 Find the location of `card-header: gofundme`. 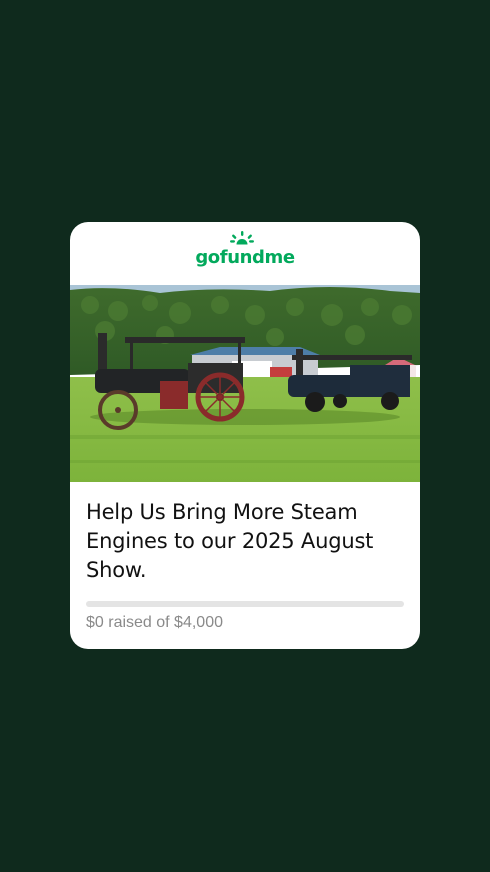

card-header: gofundme is located at coordinates (245, 253).